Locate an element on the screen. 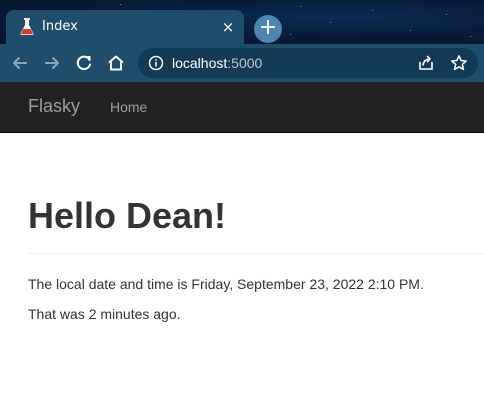 The height and width of the screenshot is (410, 484). plus-icon: + is located at coordinates (268, 29).